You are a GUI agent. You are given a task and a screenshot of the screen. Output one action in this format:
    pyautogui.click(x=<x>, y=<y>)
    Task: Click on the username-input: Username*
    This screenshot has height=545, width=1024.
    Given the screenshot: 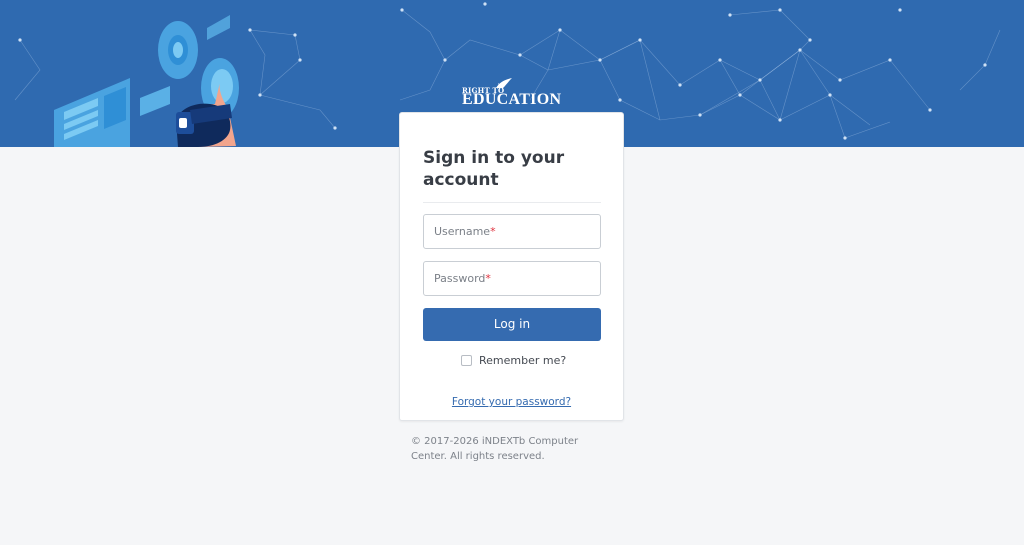 What is the action you would take?
    pyautogui.click(x=512, y=231)
    